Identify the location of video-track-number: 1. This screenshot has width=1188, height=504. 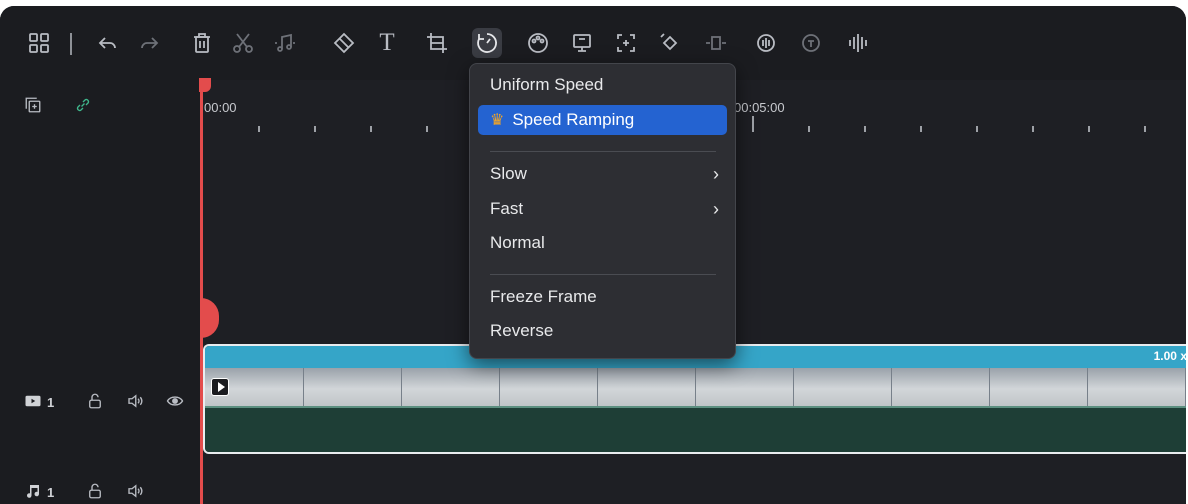
(51, 402).